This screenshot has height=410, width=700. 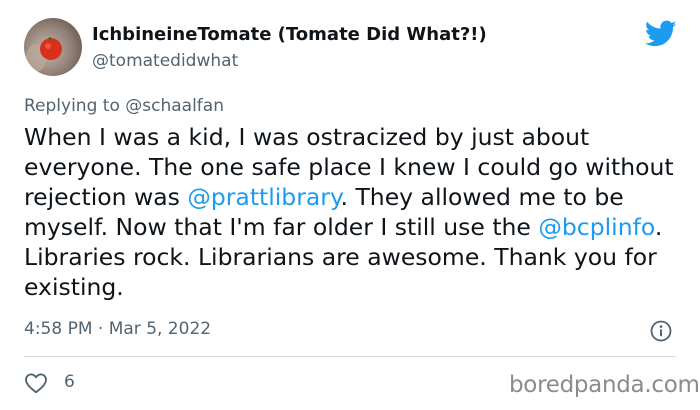 What do you see at coordinates (69, 382) in the screenshot?
I see `like-count: 6` at bounding box center [69, 382].